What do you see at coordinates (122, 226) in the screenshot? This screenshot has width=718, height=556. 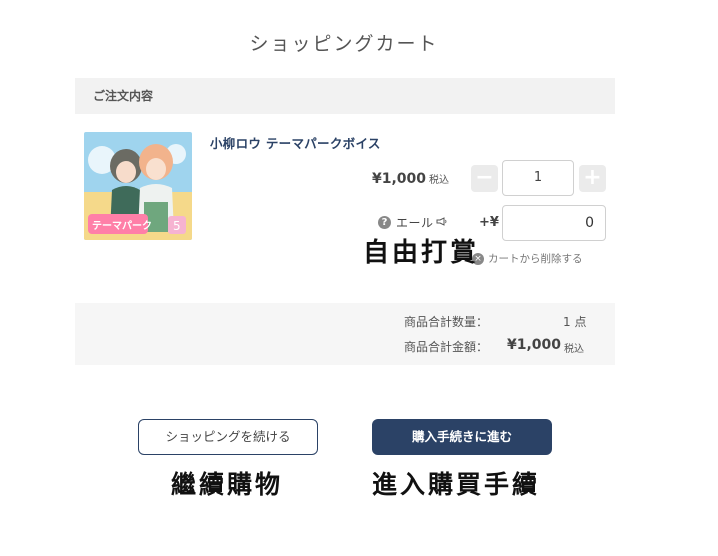 I see `thumbnail-logo-text: テーマパーク` at bounding box center [122, 226].